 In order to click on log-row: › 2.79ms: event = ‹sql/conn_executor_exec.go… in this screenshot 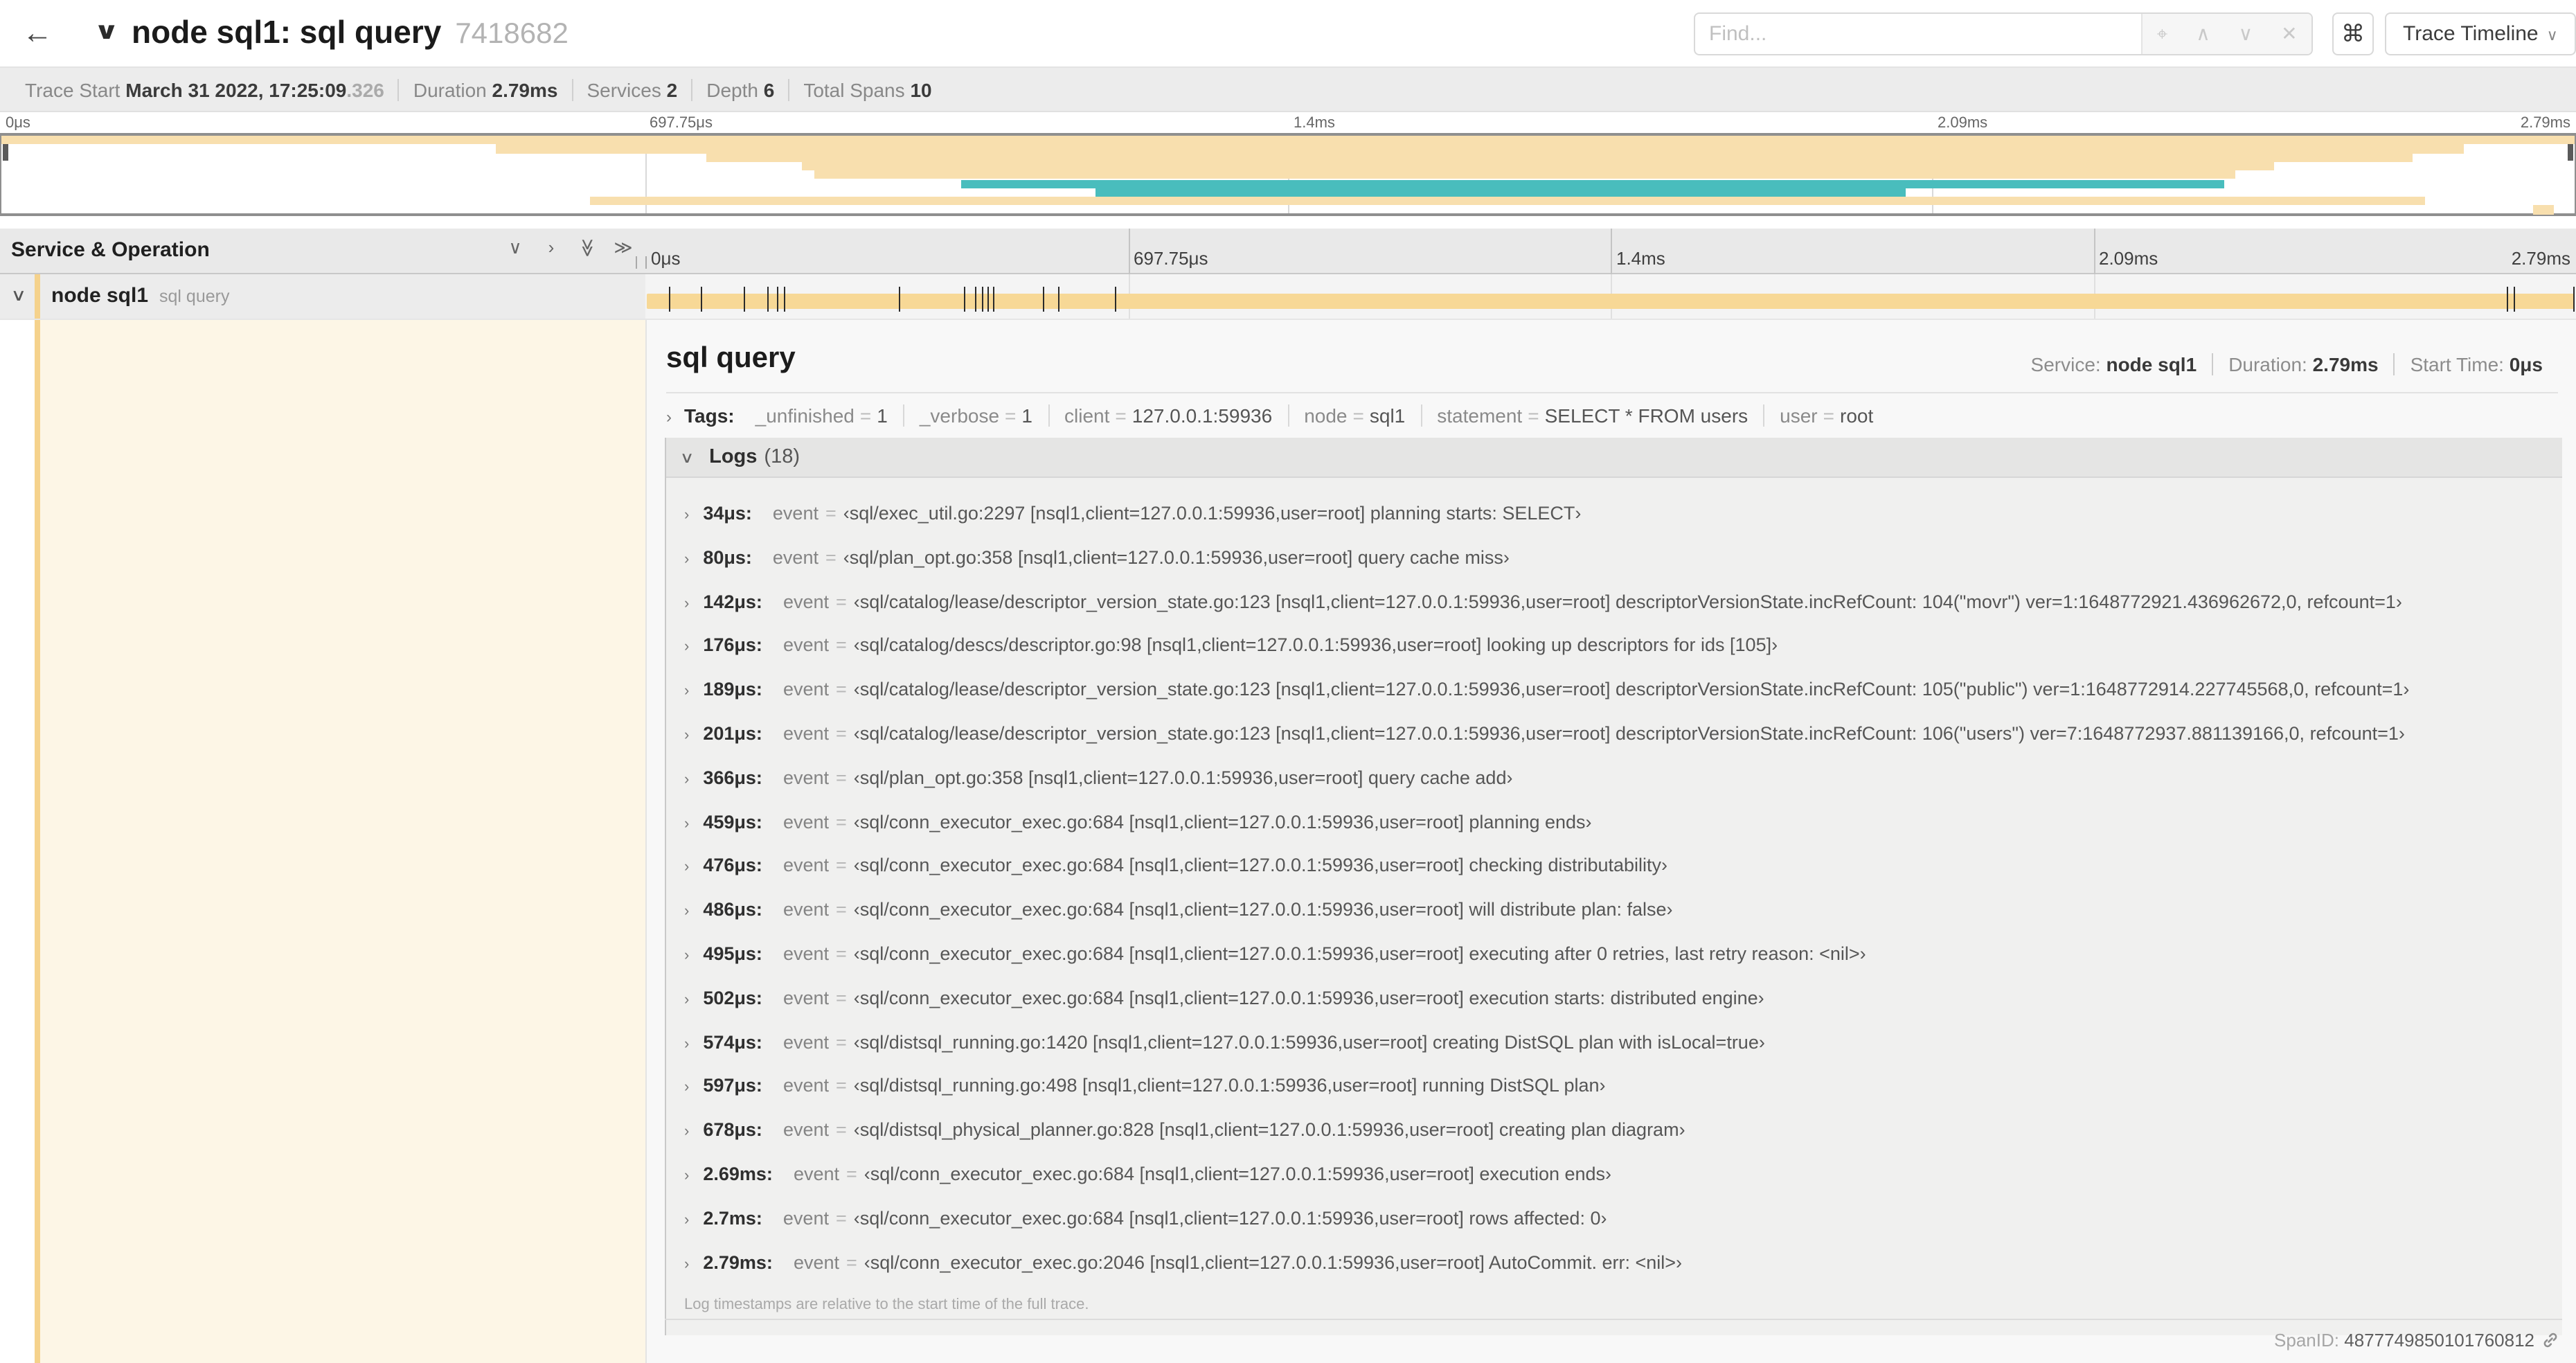, I will do `click(1614, 1262)`.